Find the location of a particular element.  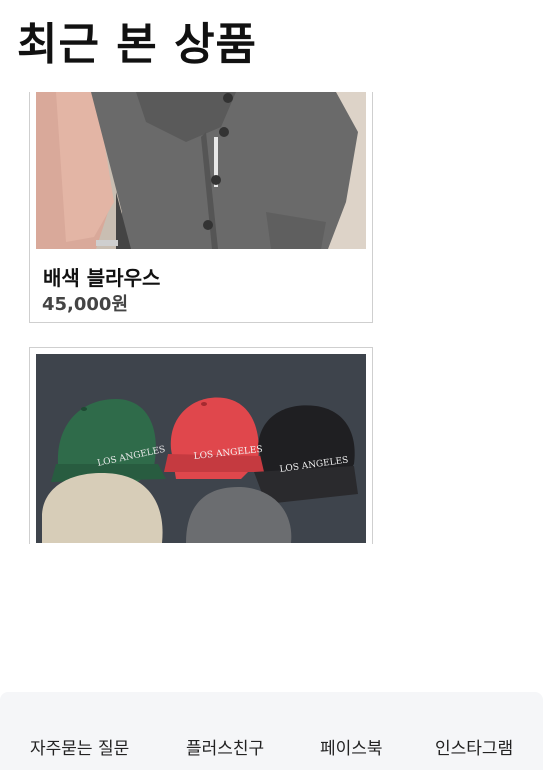

footer-bar: 자주묻는 질문 플러스친구 페이스북 인스타그램 is located at coordinates (271, 731).